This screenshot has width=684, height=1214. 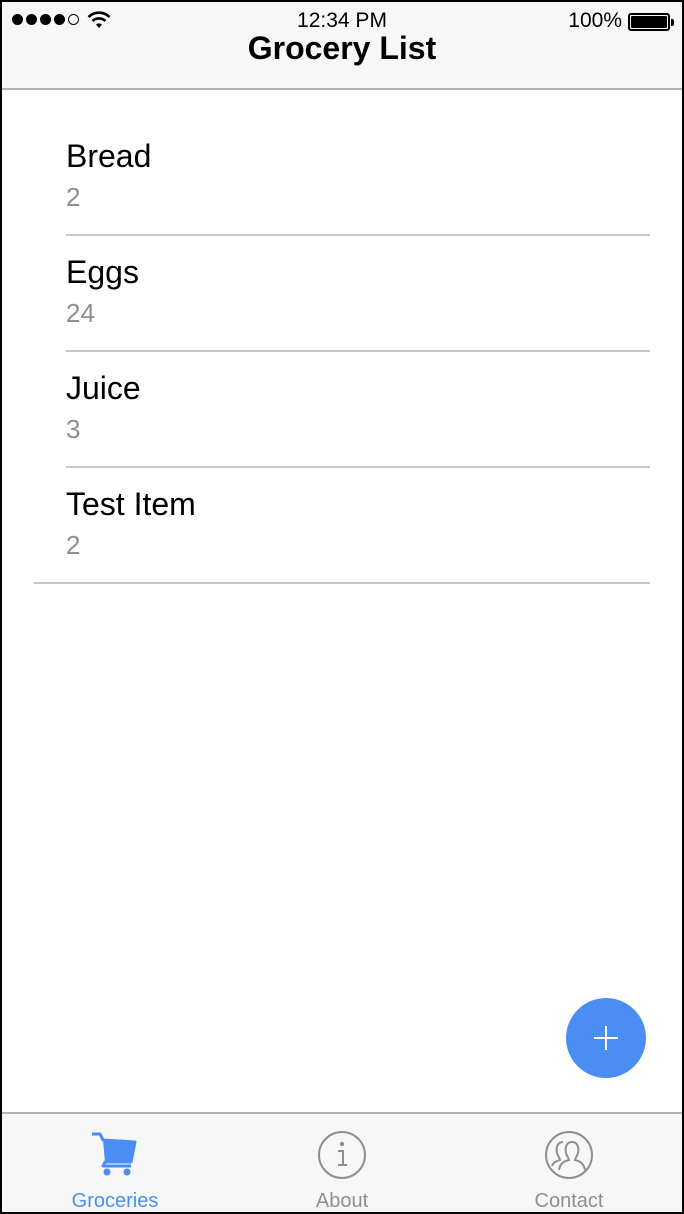 What do you see at coordinates (342, 526) in the screenshot?
I see `list-item: Test Item 2` at bounding box center [342, 526].